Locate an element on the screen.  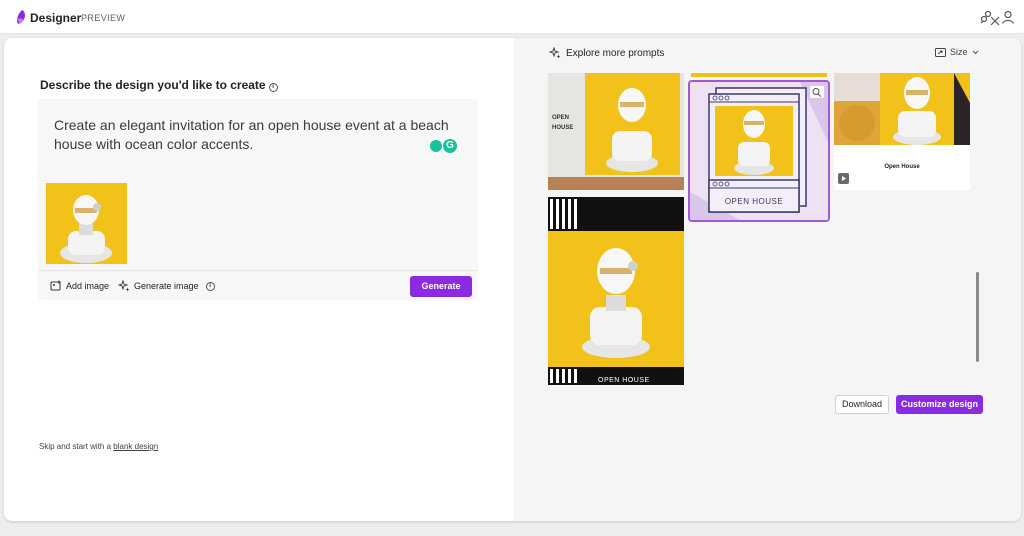
bust-image is located at coordinates (86, 223).